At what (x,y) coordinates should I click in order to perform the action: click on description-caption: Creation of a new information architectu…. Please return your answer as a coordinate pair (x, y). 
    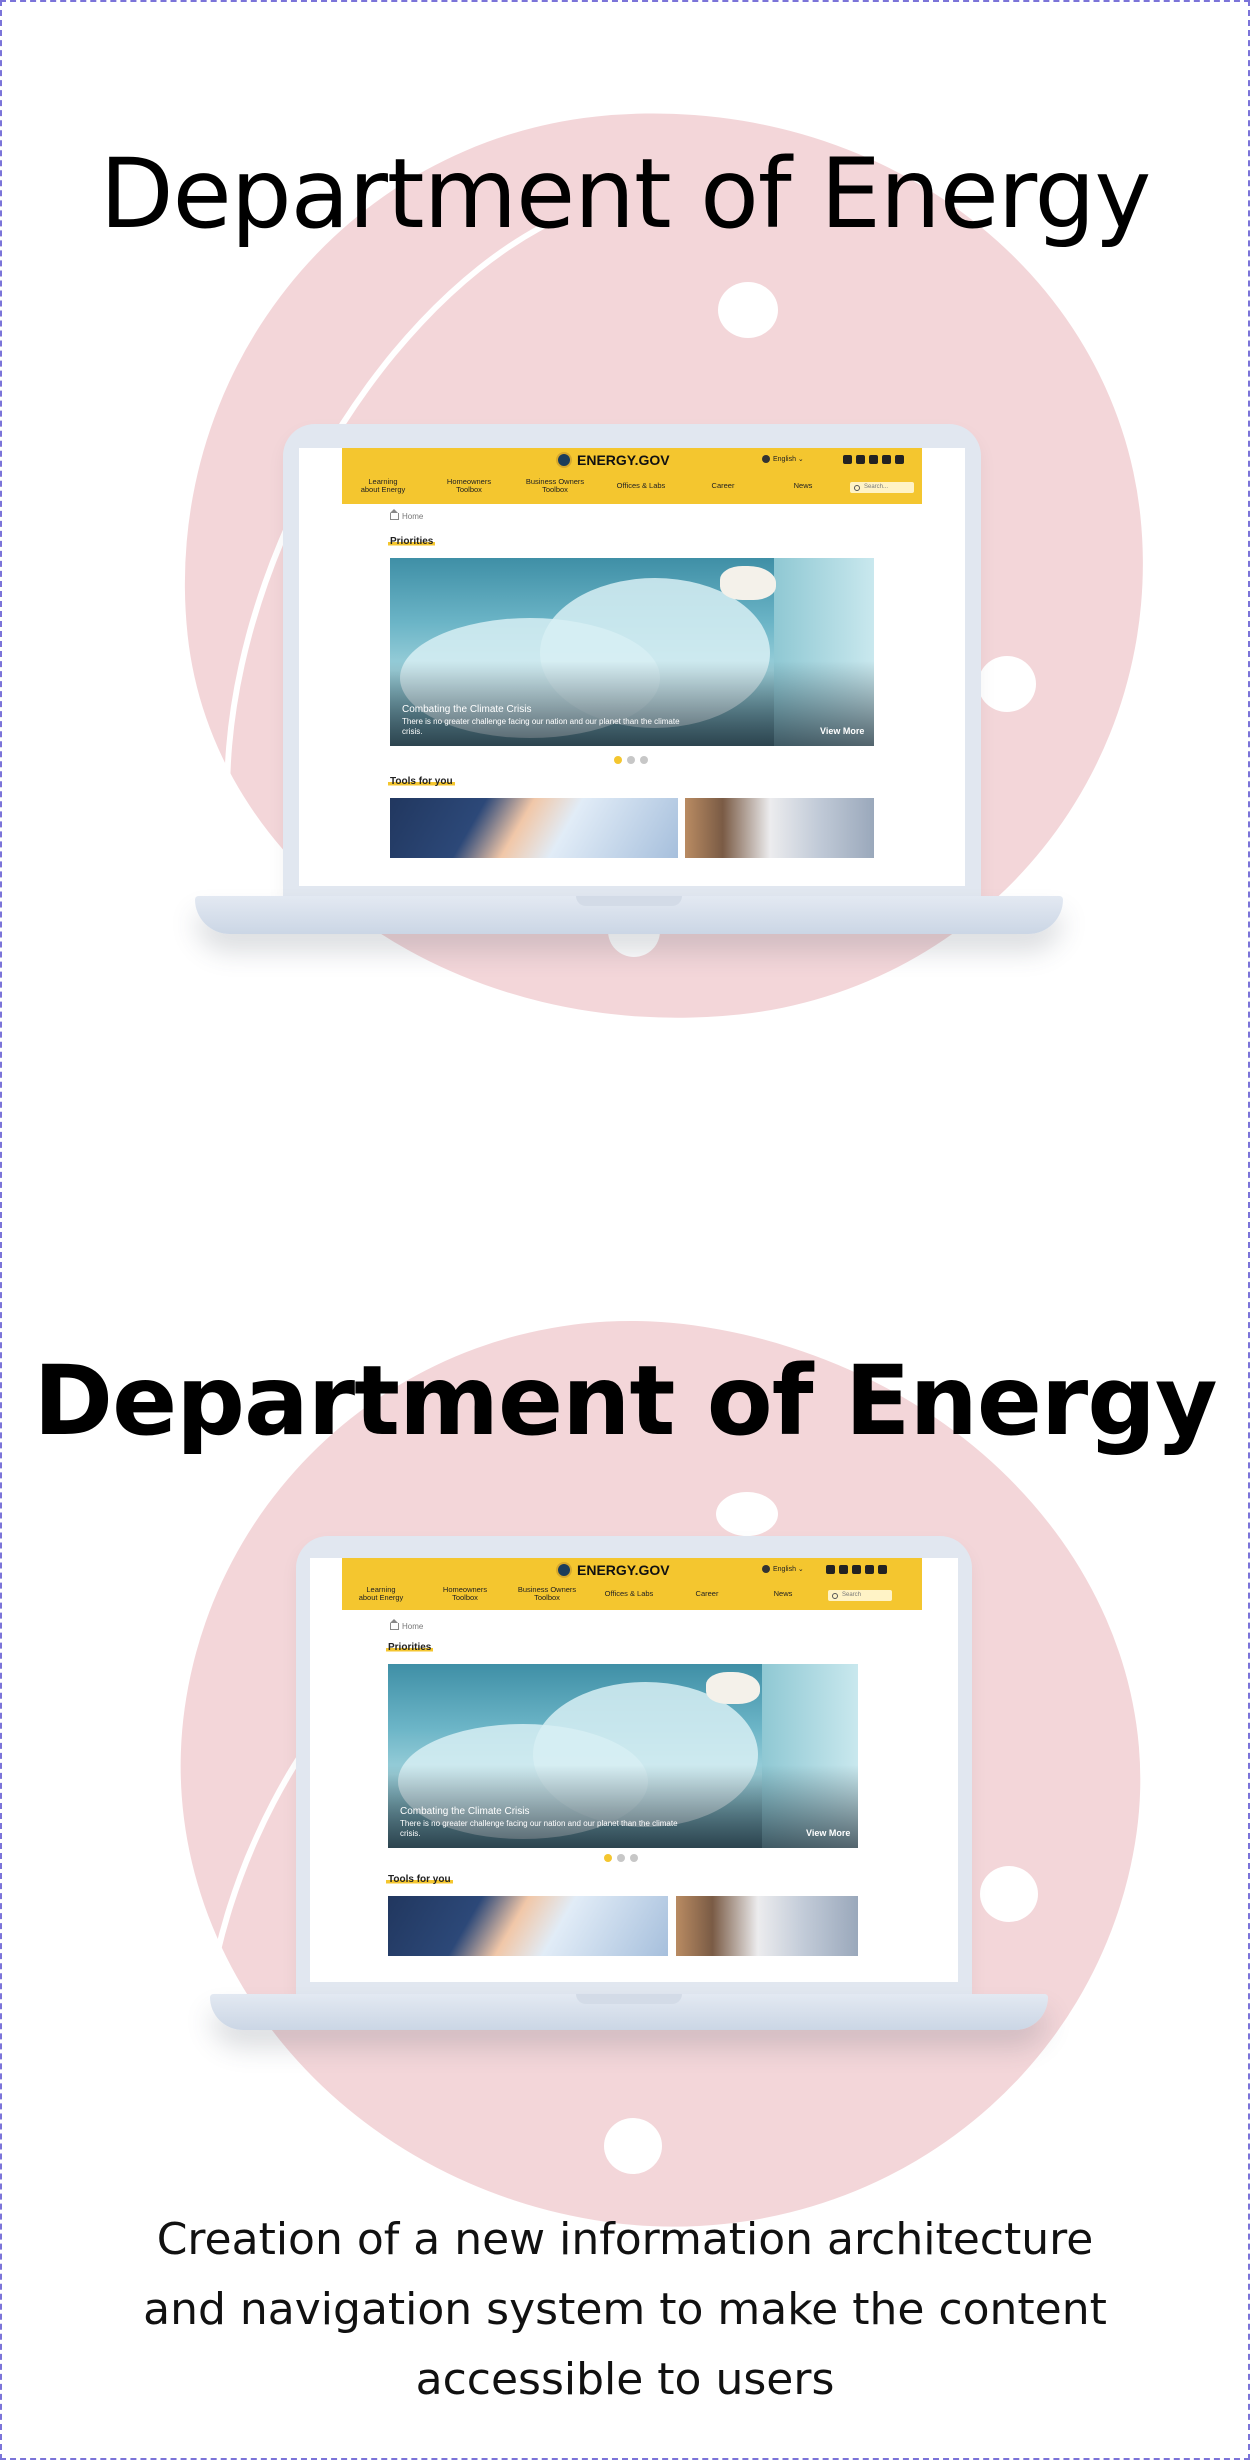
    Looking at the image, I should click on (625, 2309).